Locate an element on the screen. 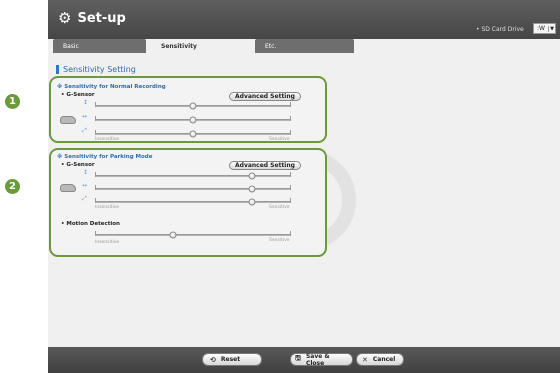  parking-diagonal-slider-thumb is located at coordinates (252, 202).